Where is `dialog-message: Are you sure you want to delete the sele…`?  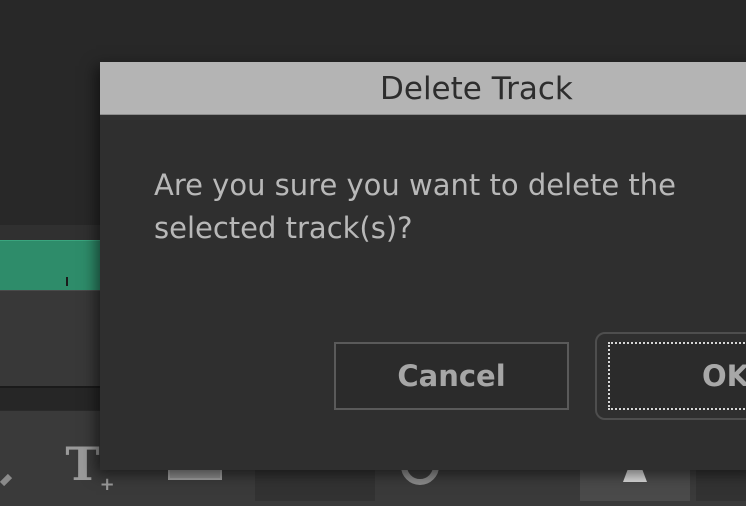 dialog-message: Are you sure you want to delete the sele… is located at coordinates (415, 206).